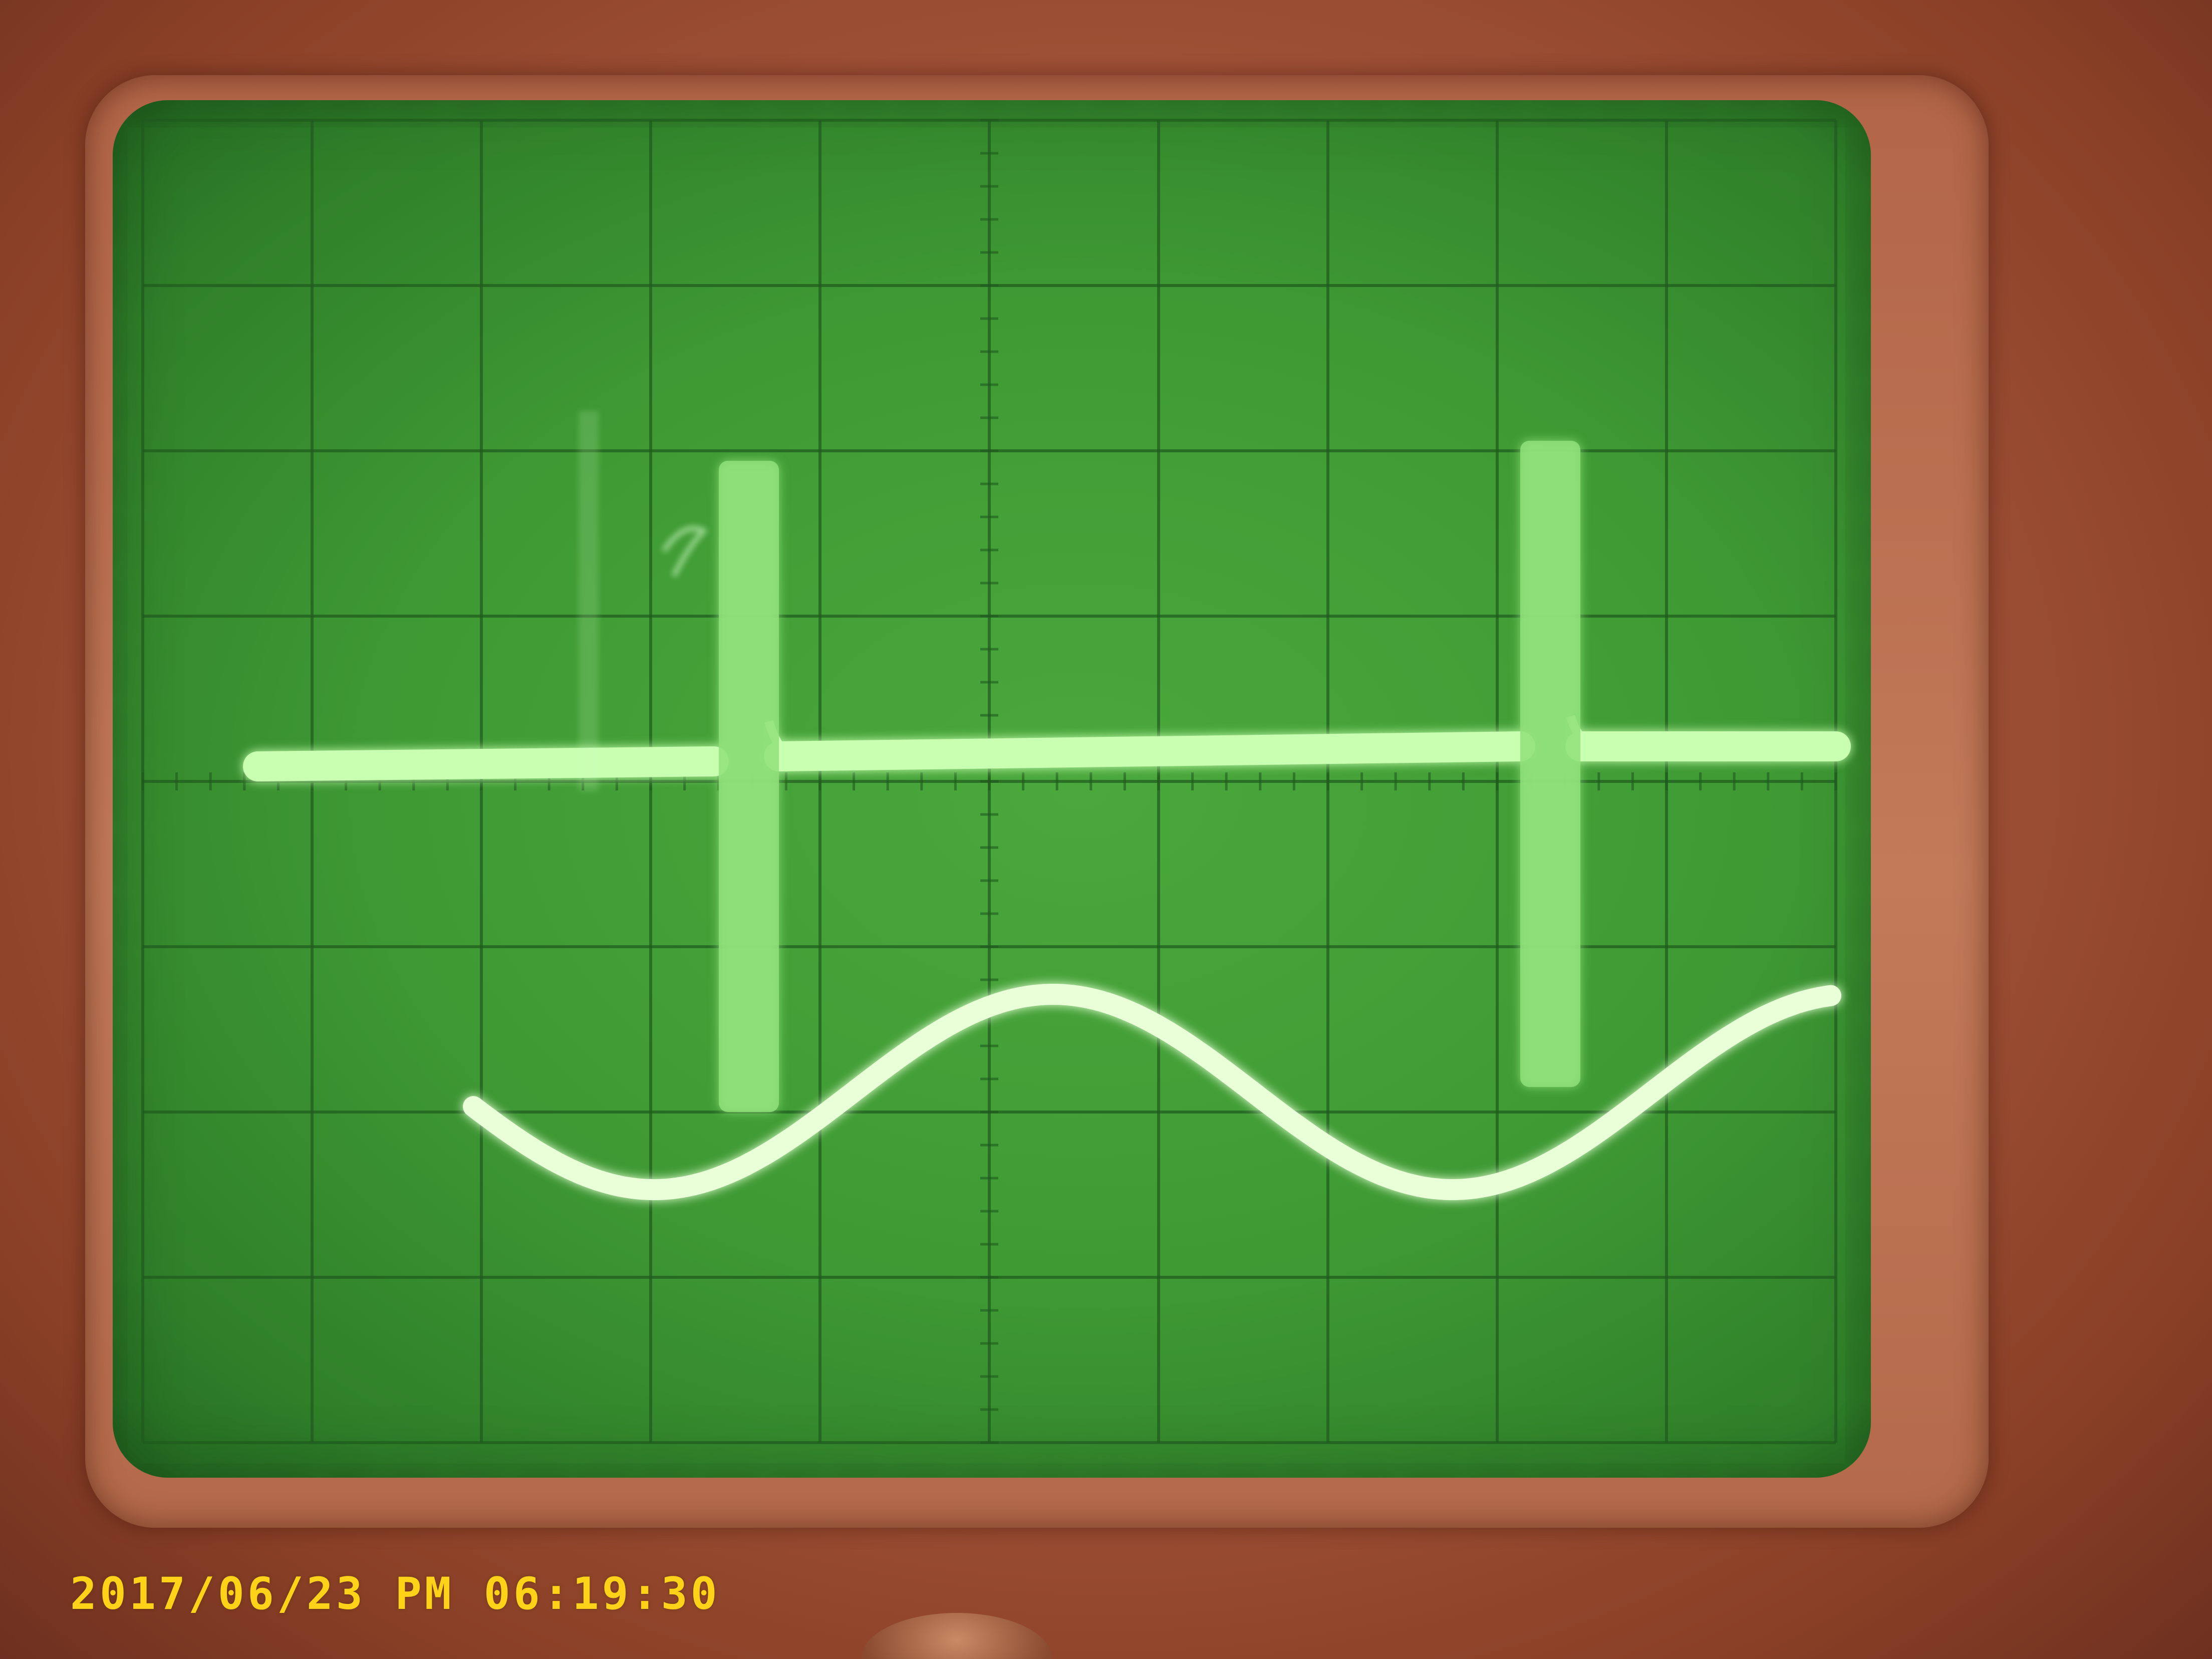 The height and width of the screenshot is (1659, 2212). I want to click on control-knob, so click(957, 1636).